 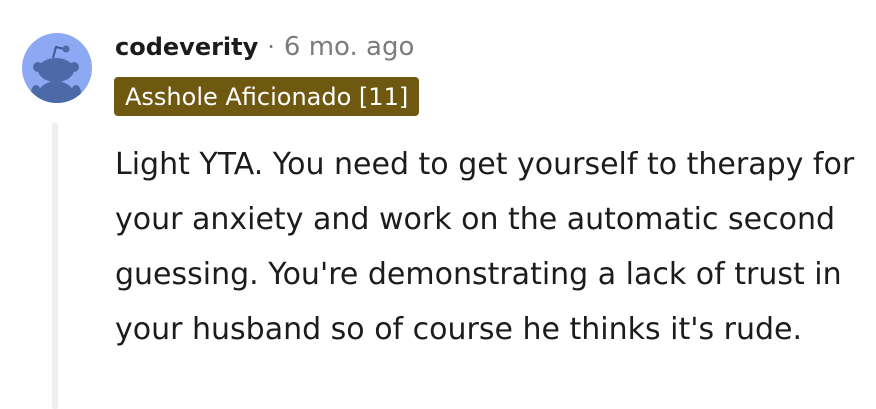 What do you see at coordinates (55, 266) in the screenshot?
I see `thread-line` at bounding box center [55, 266].